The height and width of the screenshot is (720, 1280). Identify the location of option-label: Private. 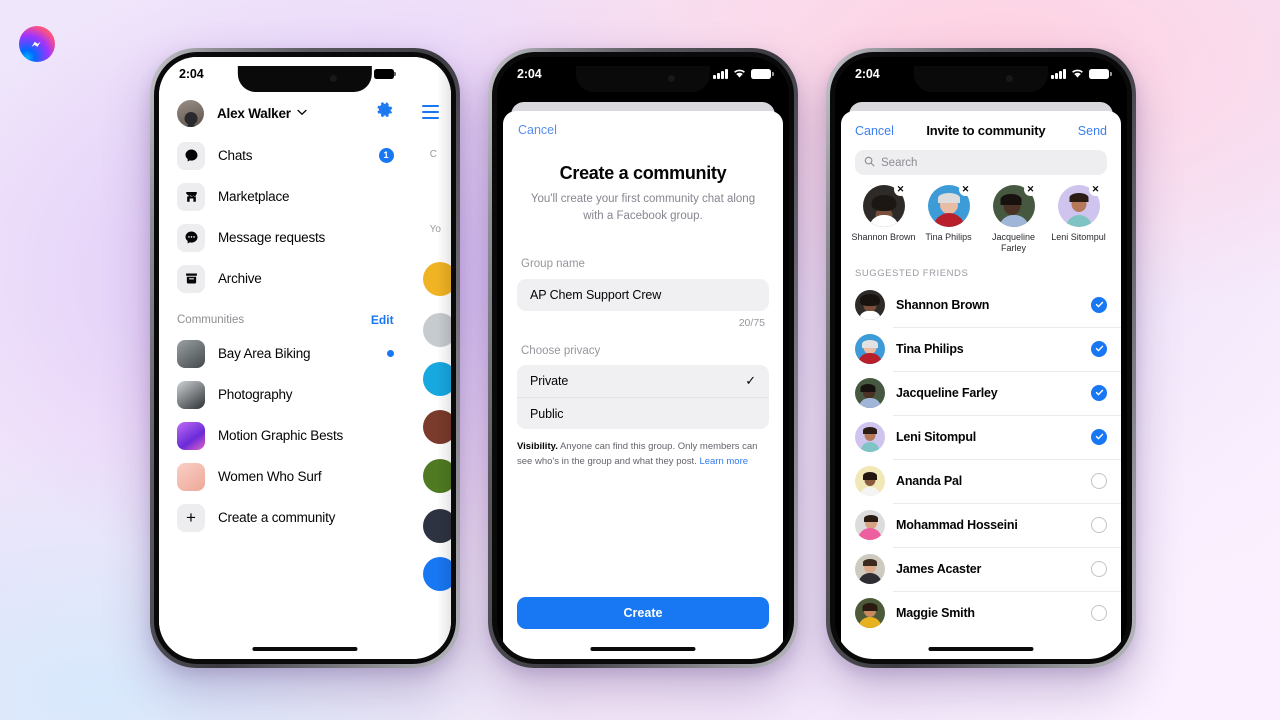
(549, 381).